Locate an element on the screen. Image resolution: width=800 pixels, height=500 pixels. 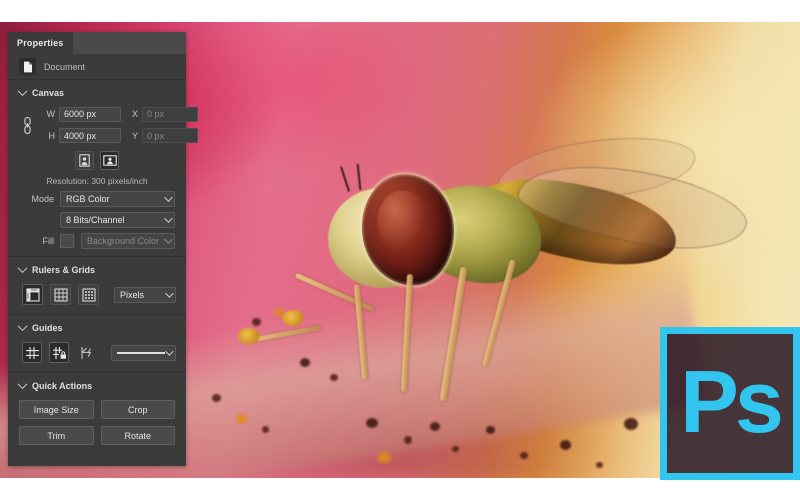
section-quick-actions-header: Quick Actions is located at coordinates (97, 385).